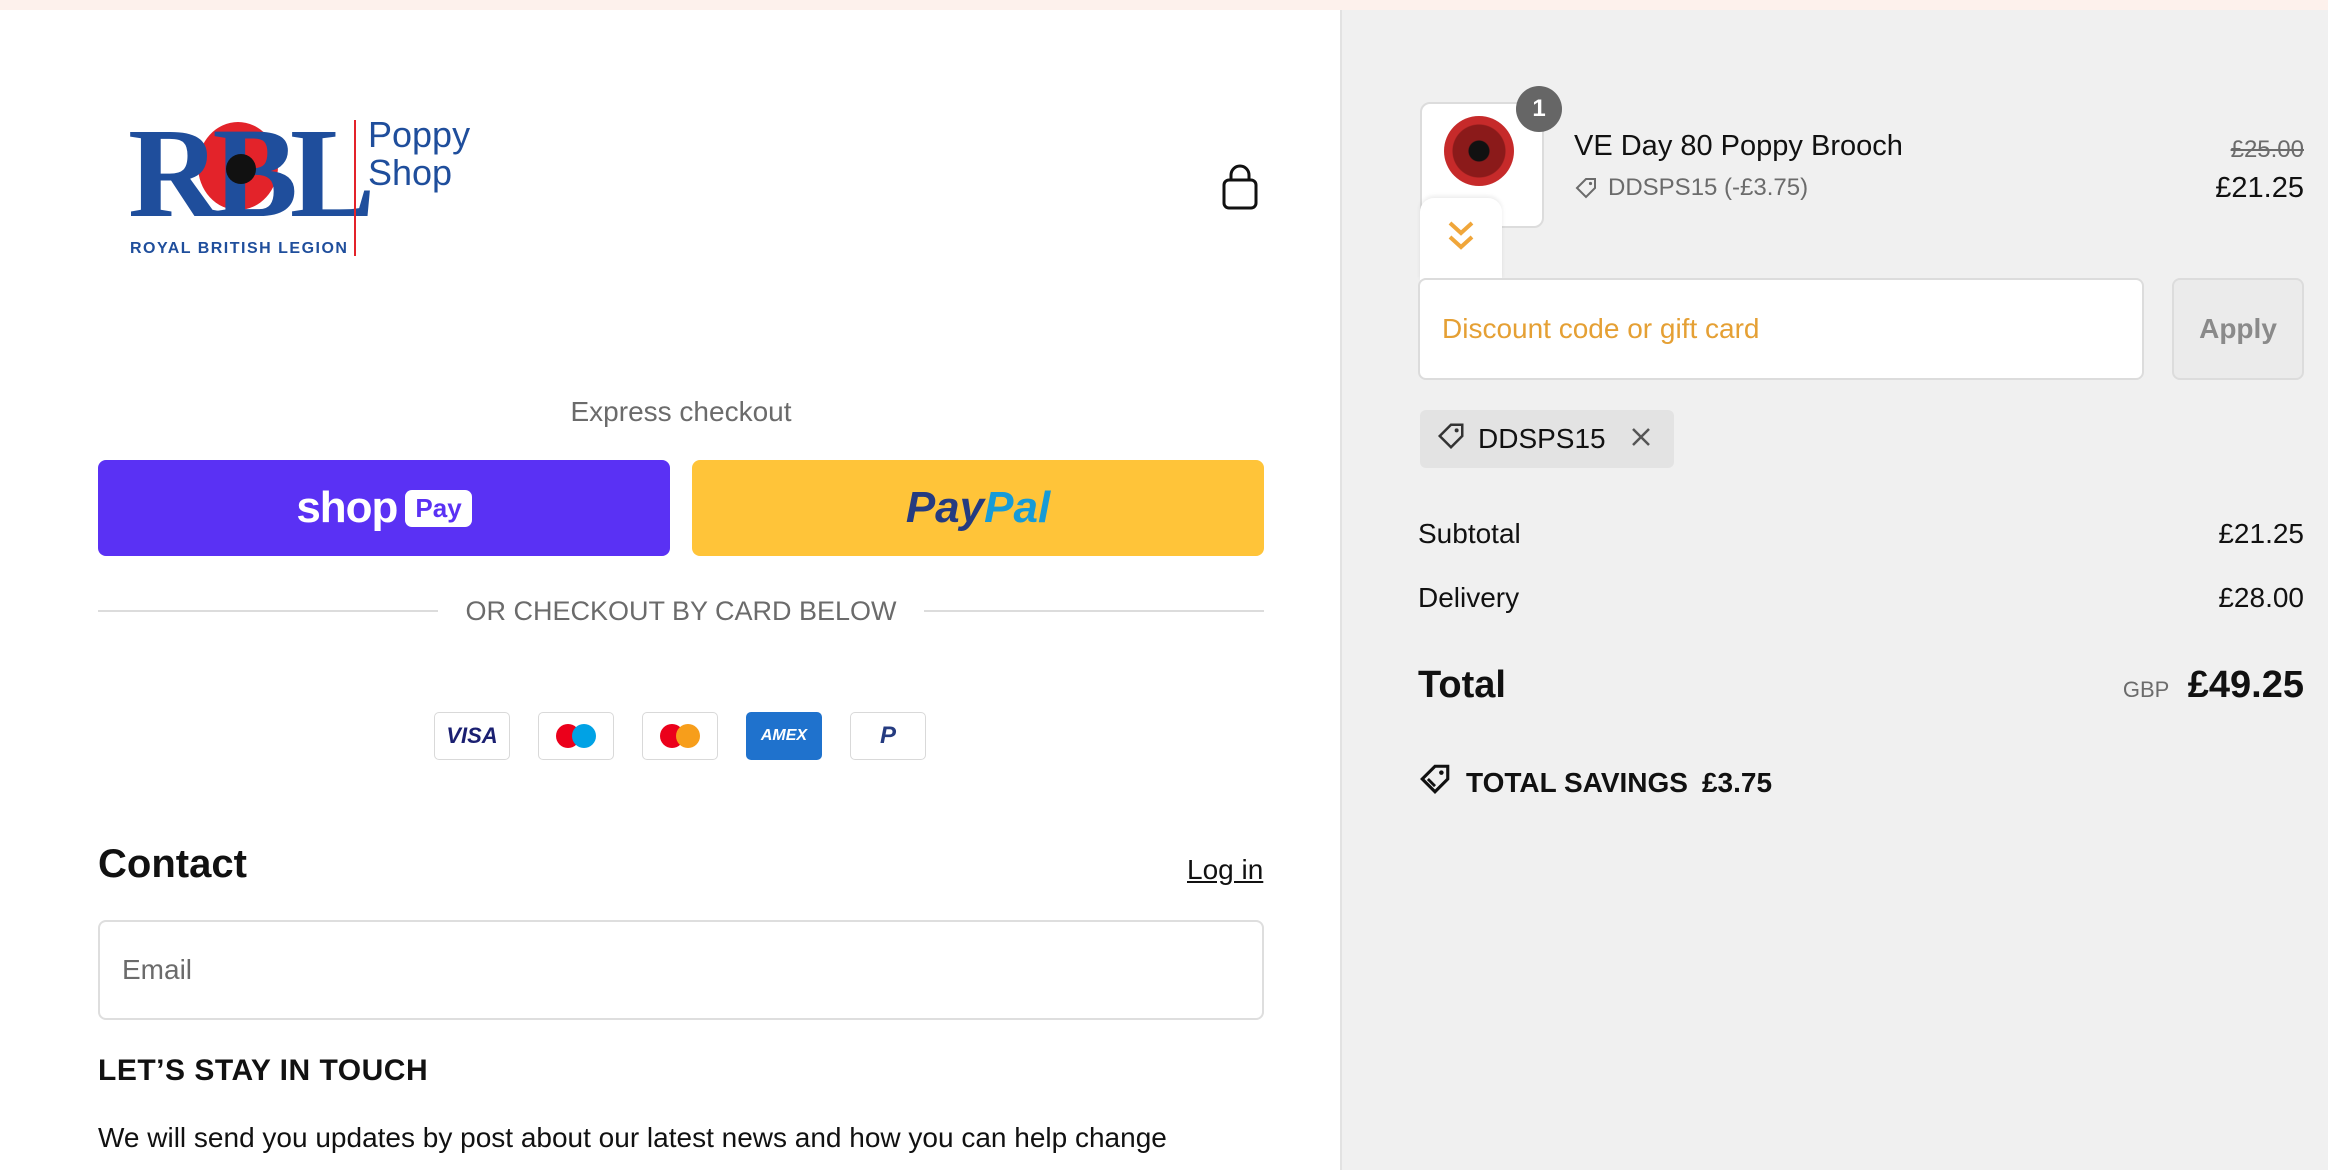 The height and width of the screenshot is (1170, 2328). I want to click on divider-text: OR CHECKOUT BY CARD BELOW, so click(681, 611).